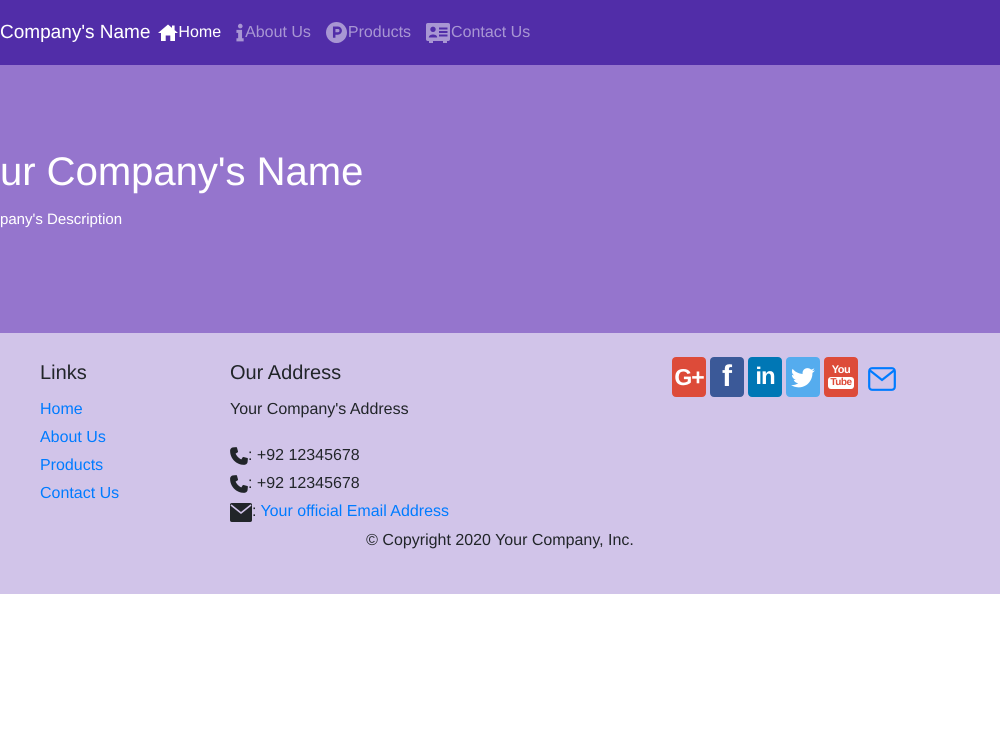  I want to click on hero-title: ur Company's Name, so click(182, 172).